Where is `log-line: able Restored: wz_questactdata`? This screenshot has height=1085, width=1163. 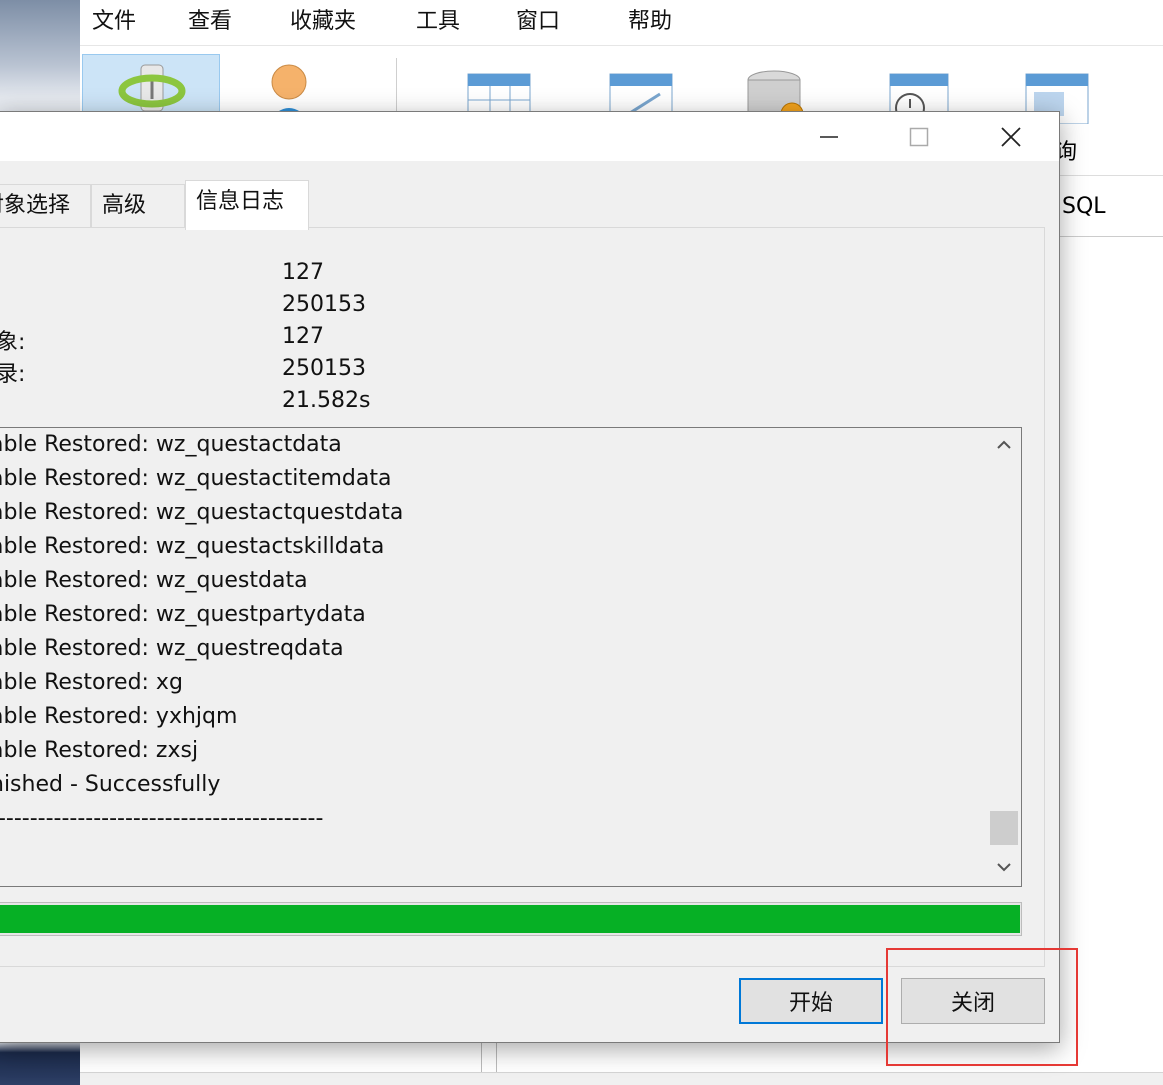 log-line: able Restored: wz_questactdata is located at coordinates (171, 444).